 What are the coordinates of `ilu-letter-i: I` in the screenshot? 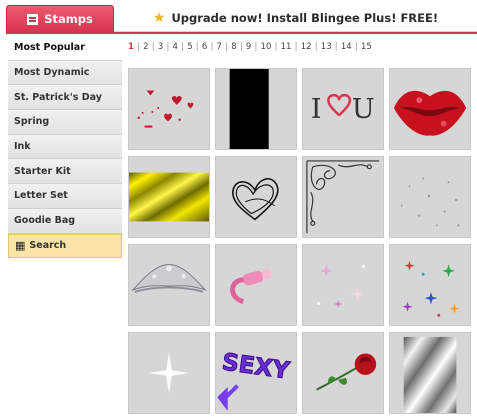 It's located at (316, 109).